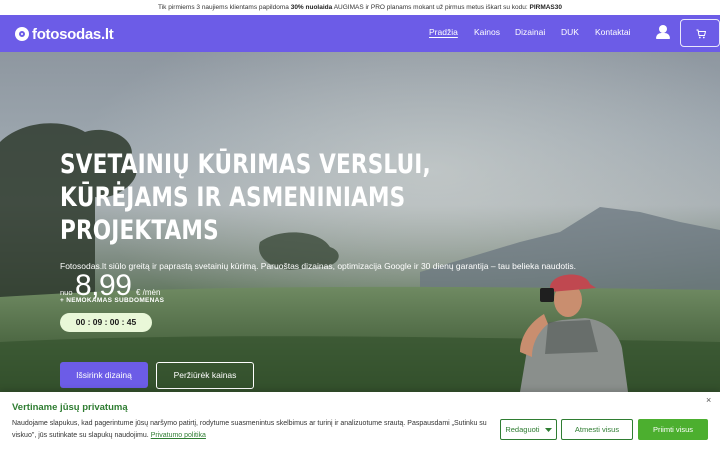  I want to click on countdown-timer: 00 : 09 : 00 : 45, so click(106, 322).